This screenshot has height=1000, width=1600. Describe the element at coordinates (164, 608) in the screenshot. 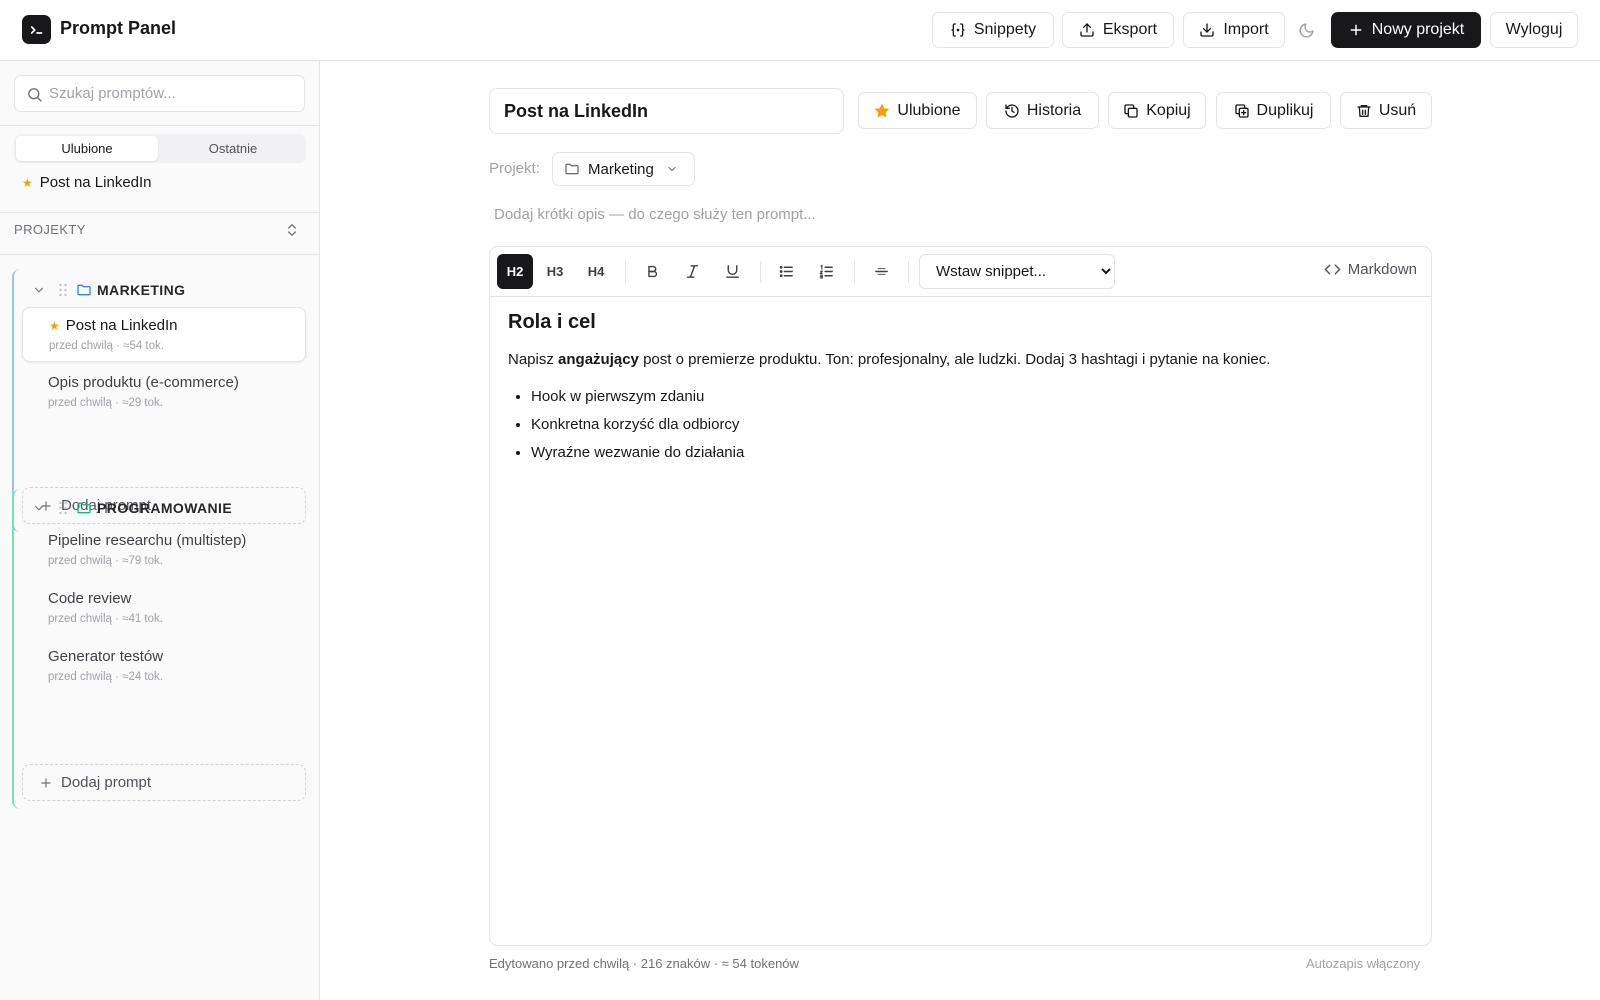

I see `prompt-item: Code review przed chwilą · ≈41 tok.` at that location.